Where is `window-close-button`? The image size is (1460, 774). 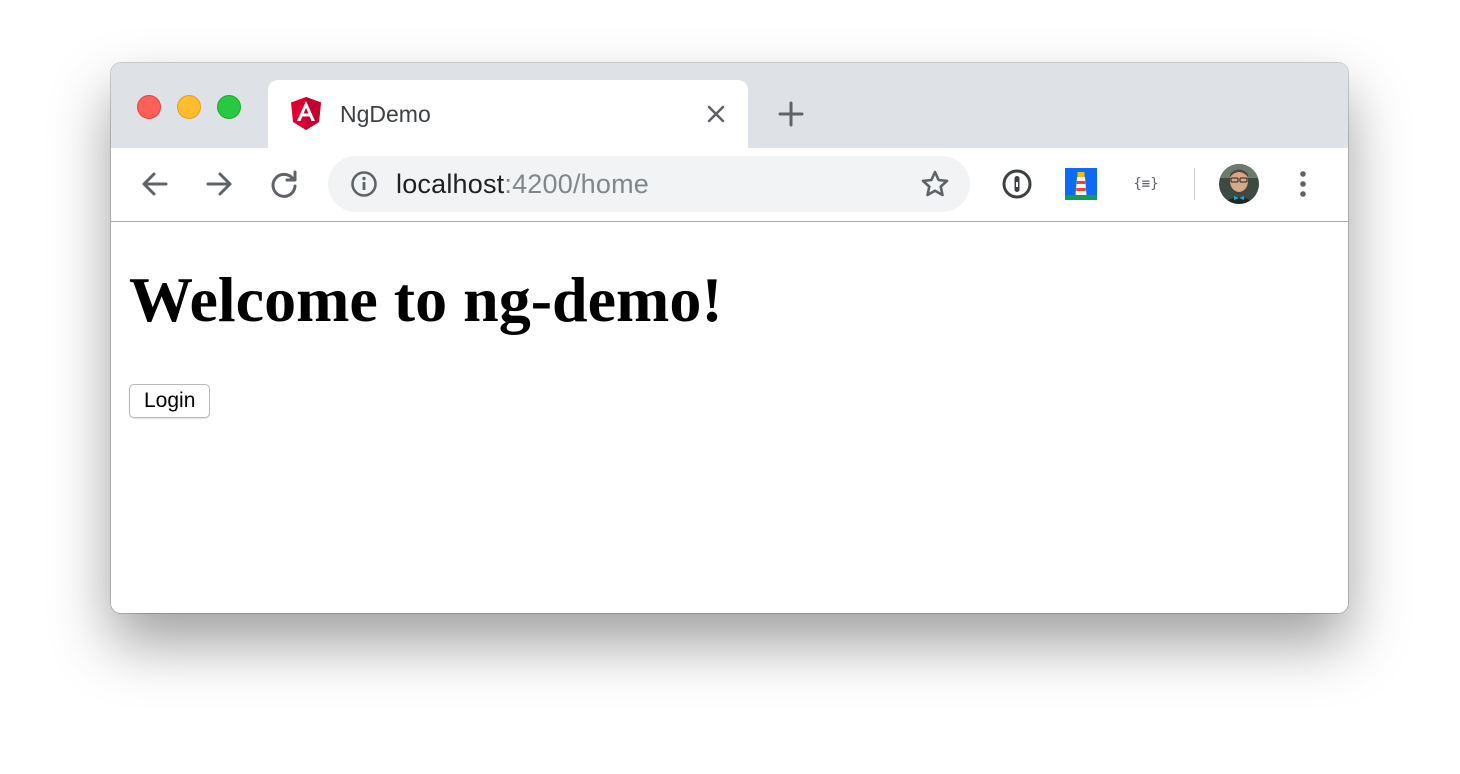 window-close-button is located at coordinates (149, 107).